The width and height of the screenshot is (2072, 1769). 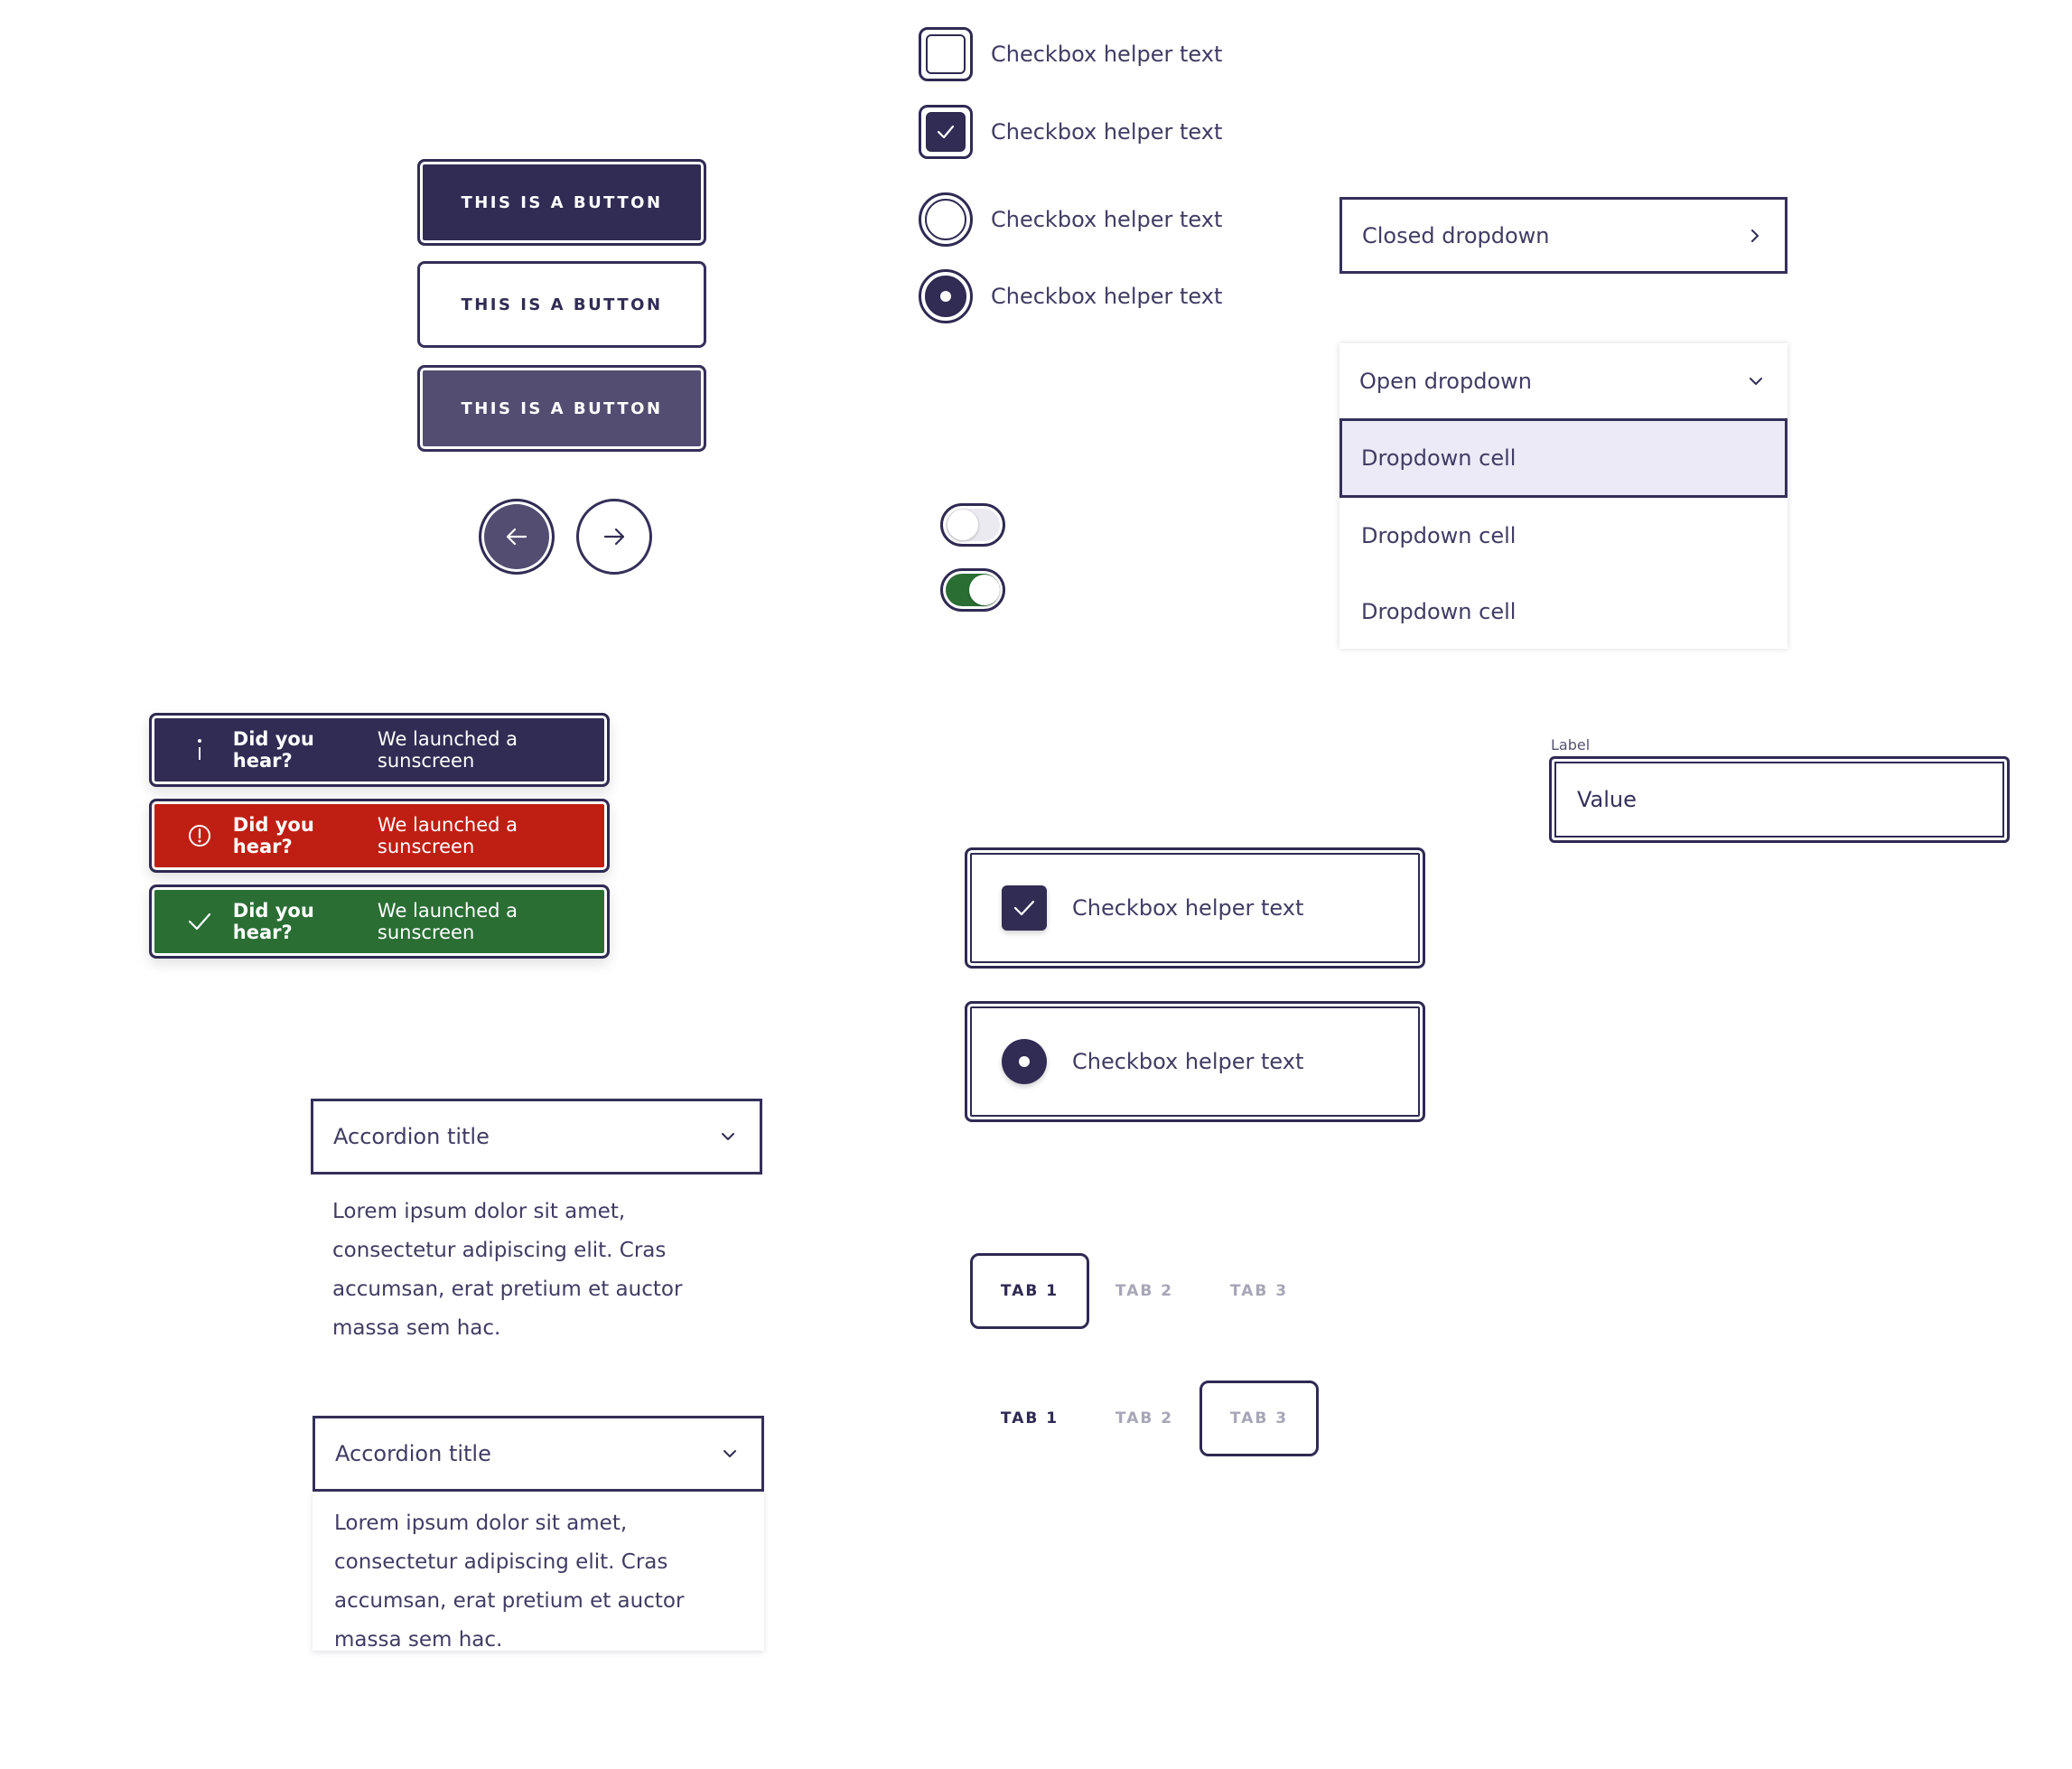 I want to click on next-button, so click(x=614, y=537).